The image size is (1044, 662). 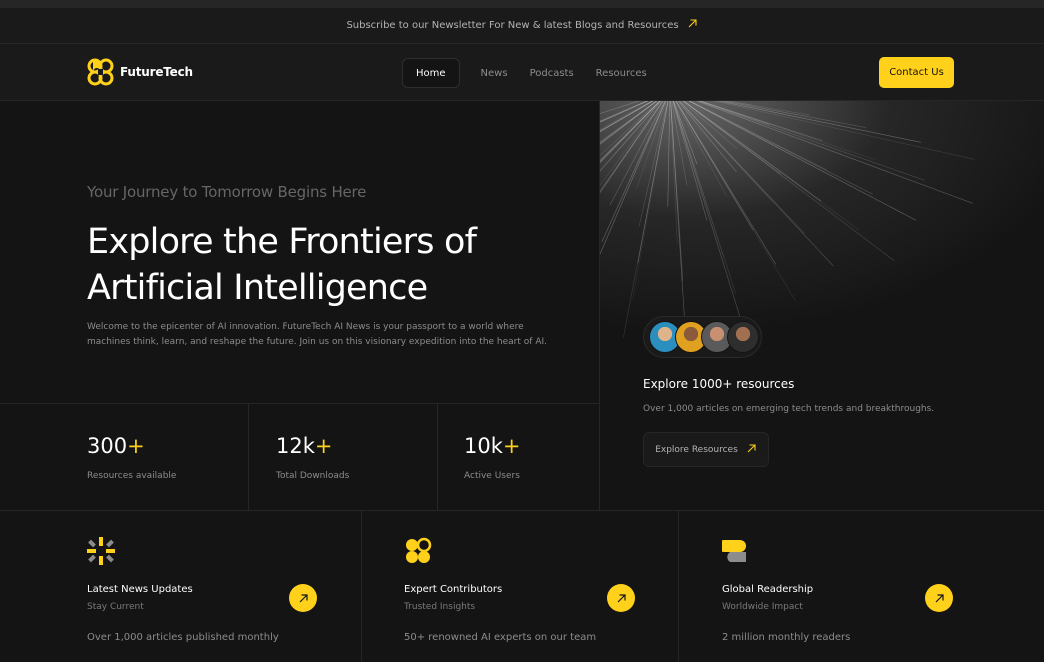 What do you see at coordinates (494, 73) in the screenshot?
I see `nav-news: News` at bounding box center [494, 73].